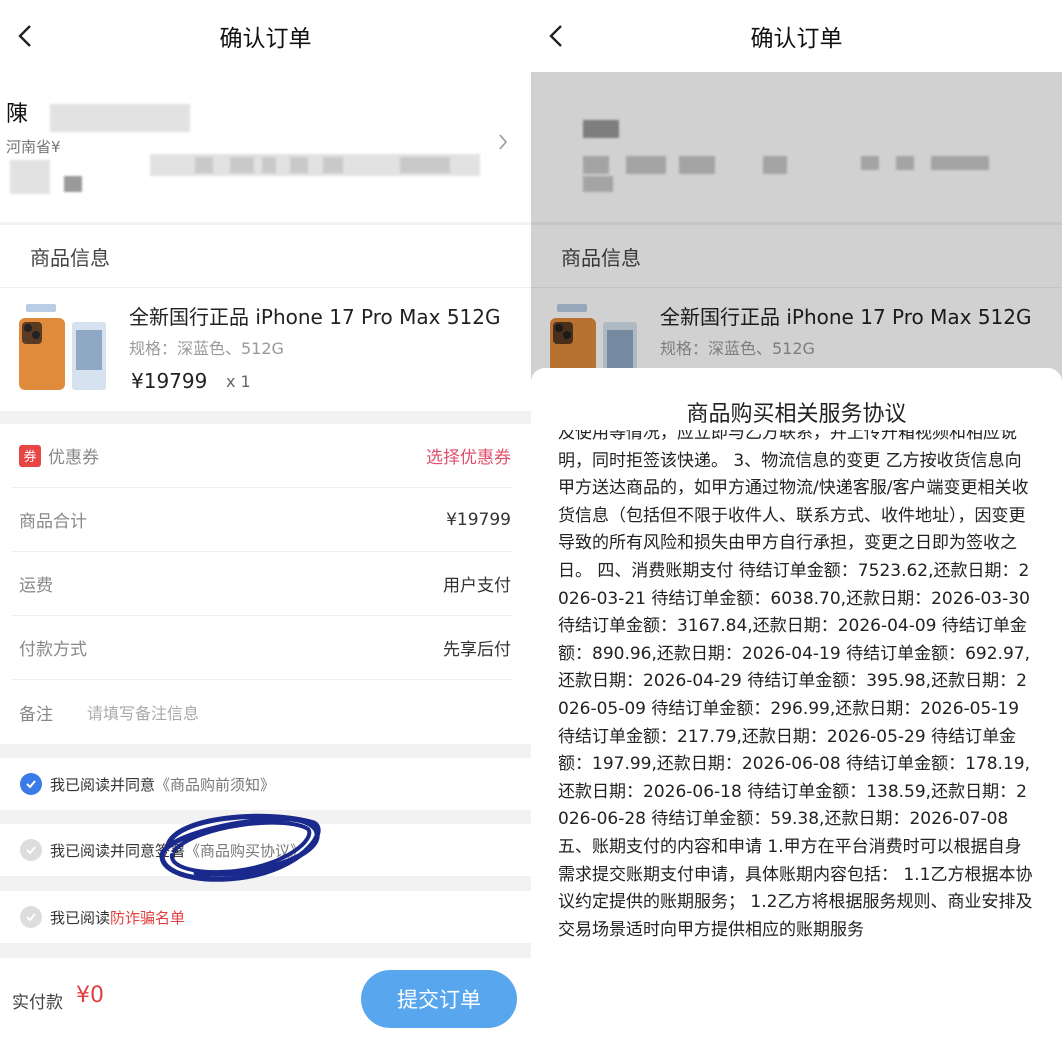 Image resolution: width=1062 pixels, height=1062 pixels. Describe the element at coordinates (439, 999) in the screenshot. I see `submit-order-button: 提交订单` at that location.